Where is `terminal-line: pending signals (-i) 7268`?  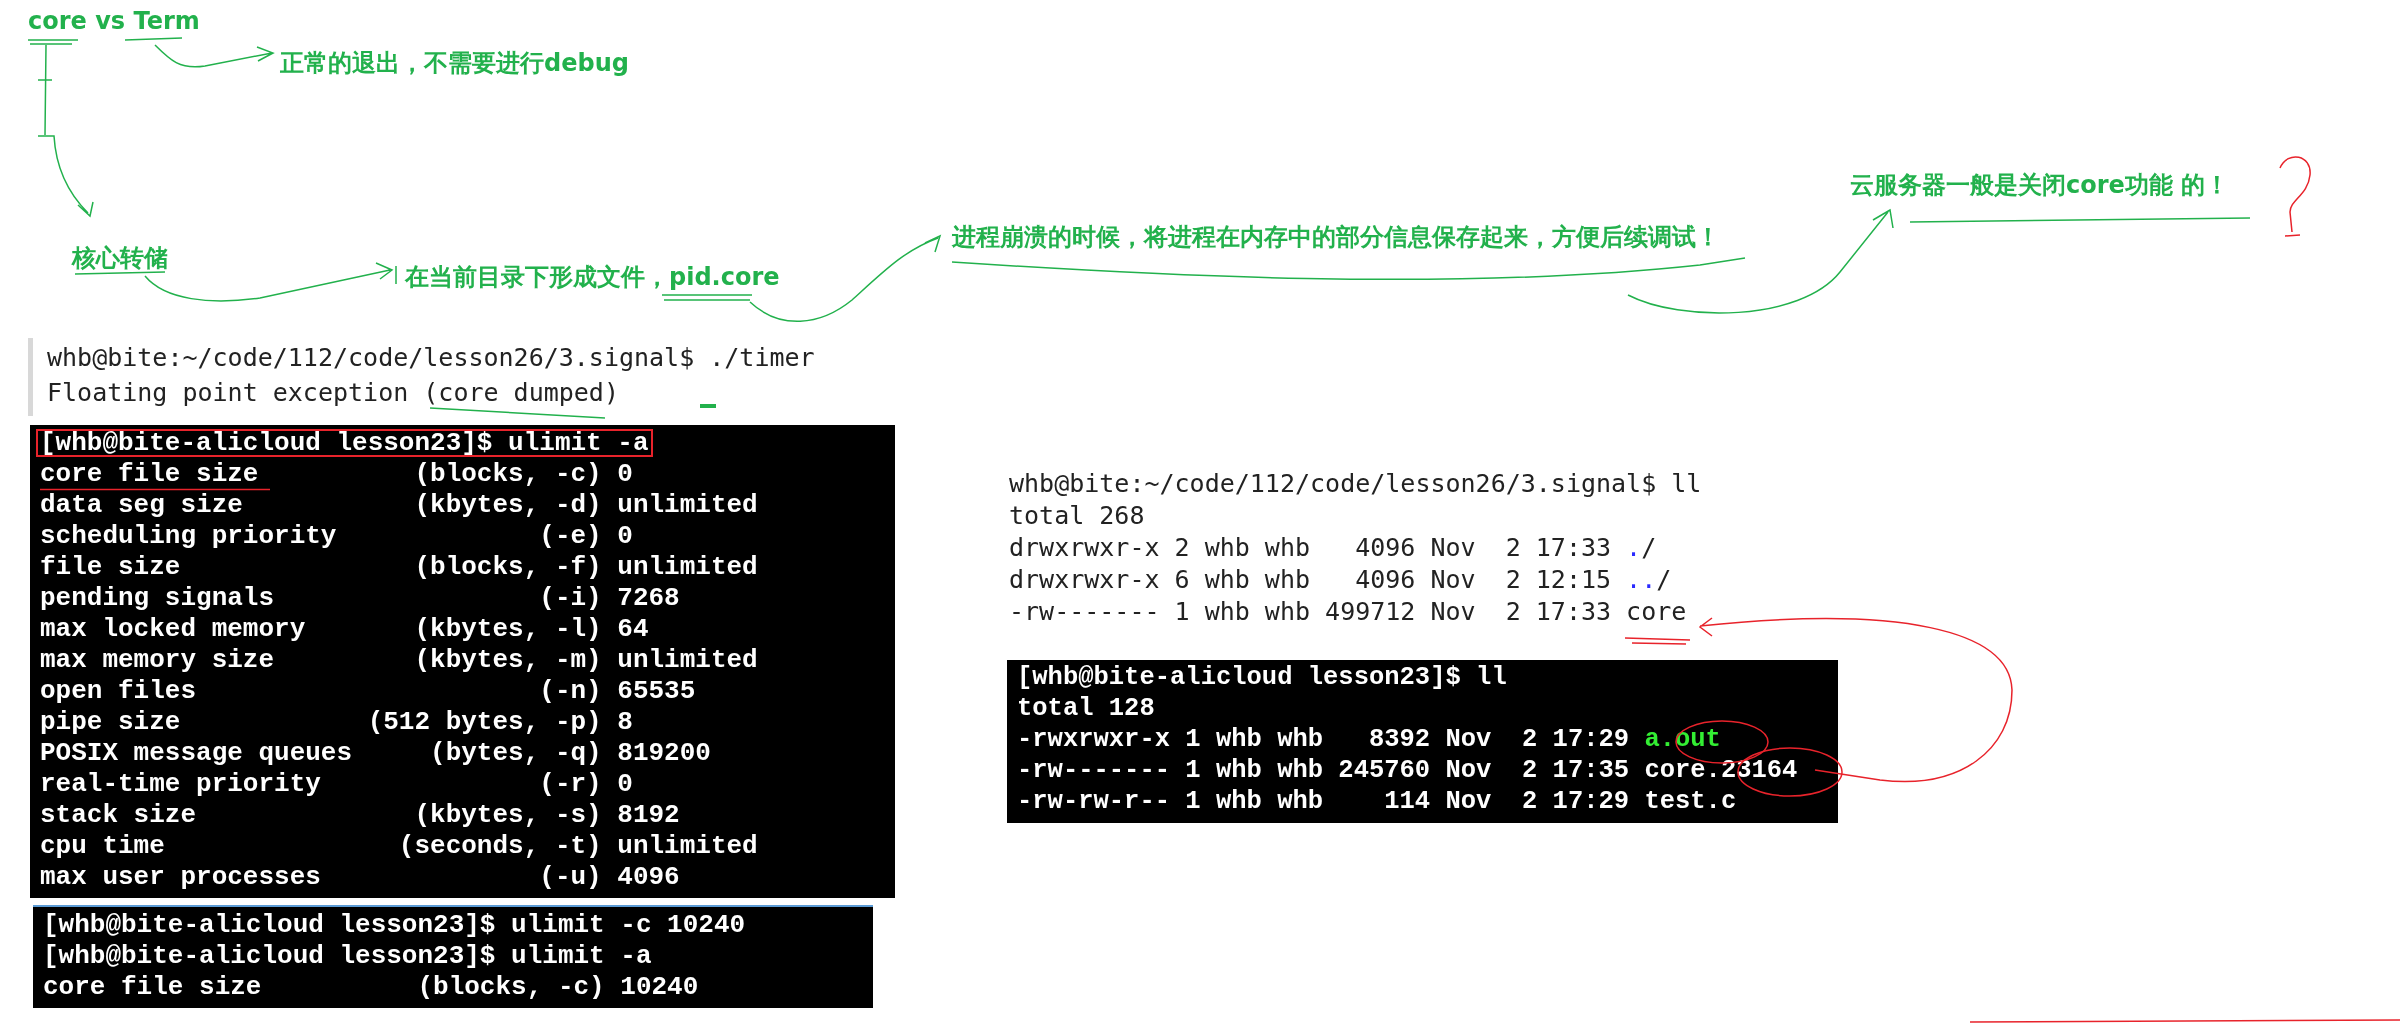 terminal-line: pending signals (-i) 7268 is located at coordinates (360, 598).